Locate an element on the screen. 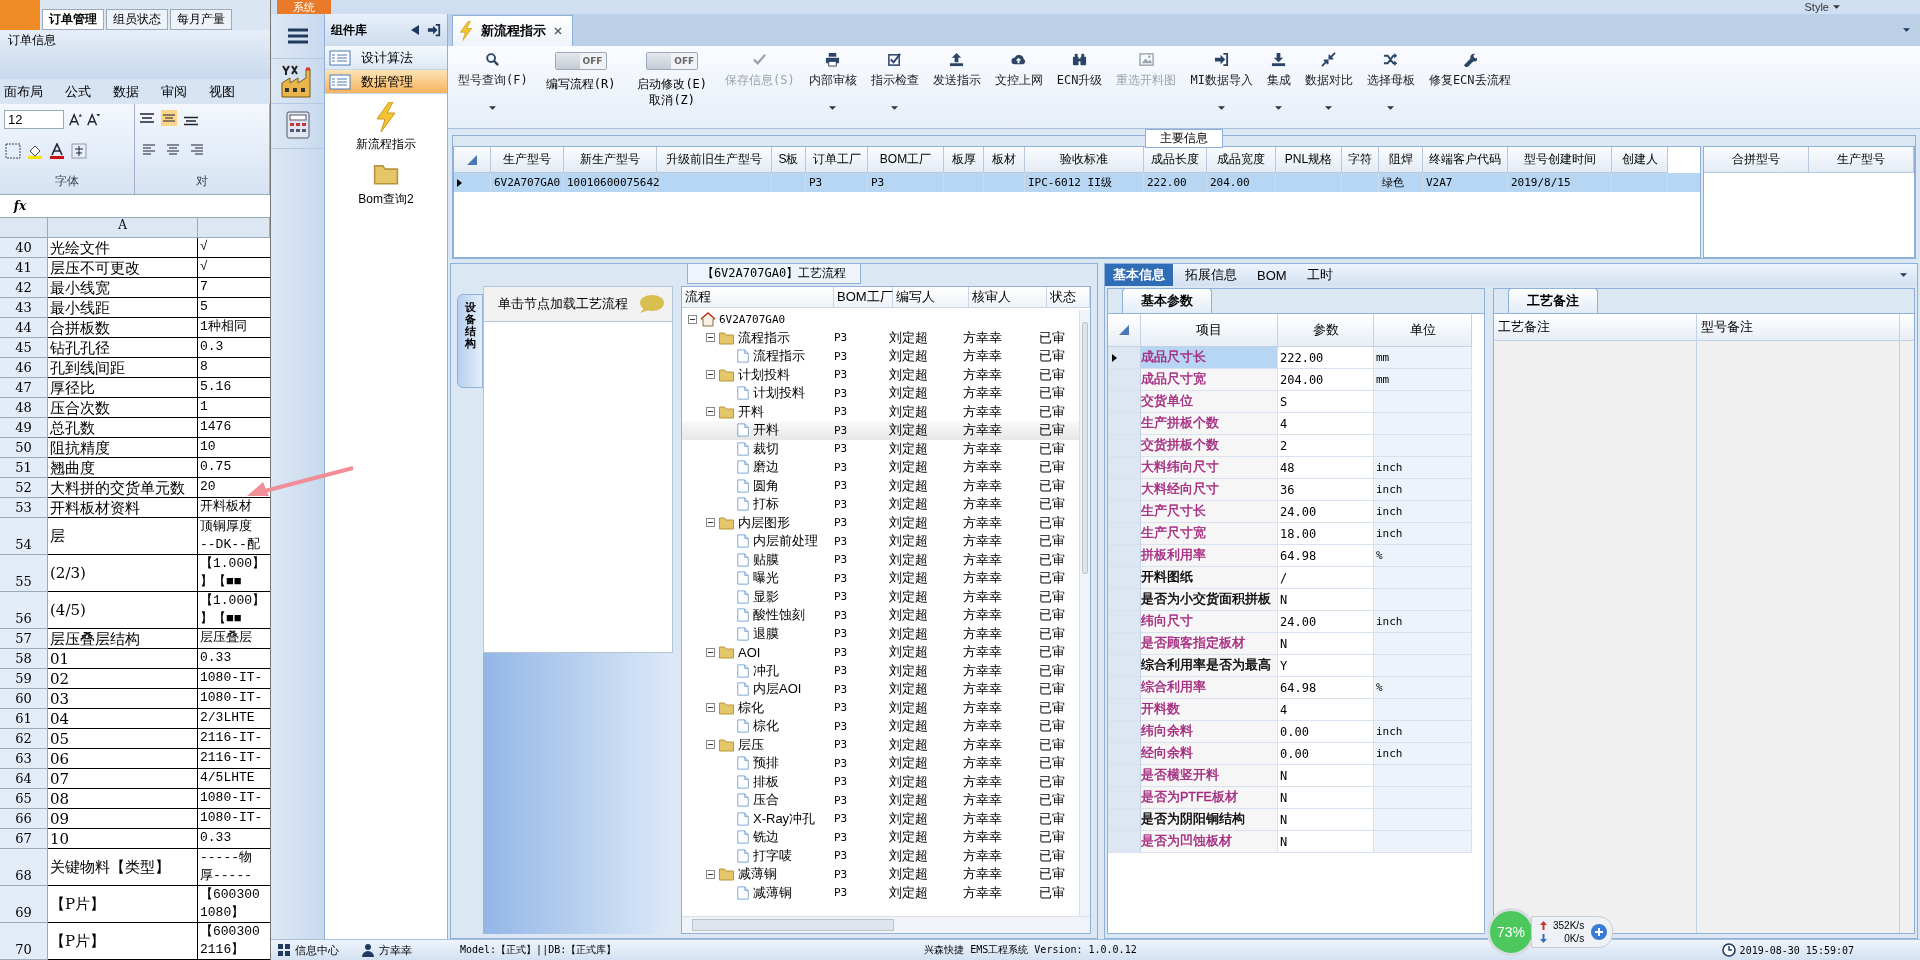  tree-row: 圆角 P3 刘定超 方幸幸 已审 is located at coordinates (880, 485).